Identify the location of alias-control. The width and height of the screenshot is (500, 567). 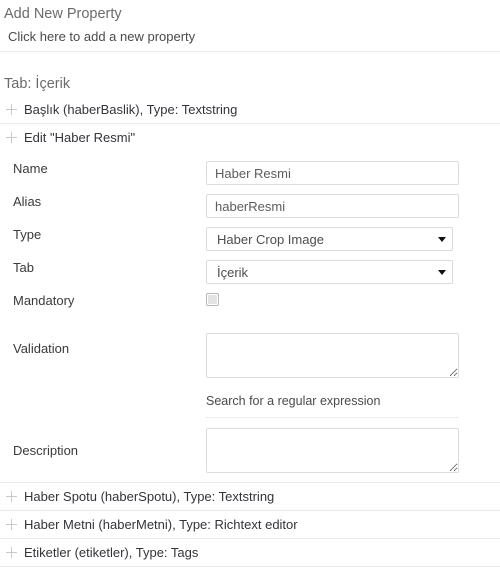
(353, 206).